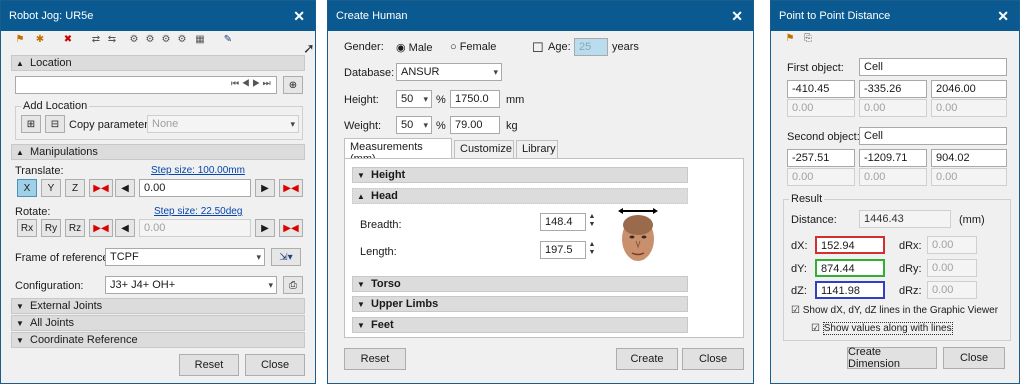 The width and height of the screenshot is (1024, 384). What do you see at coordinates (969, 108) in the screenshot?
I see `first-rz-input: 0.00` at bounding box center [969, 108].